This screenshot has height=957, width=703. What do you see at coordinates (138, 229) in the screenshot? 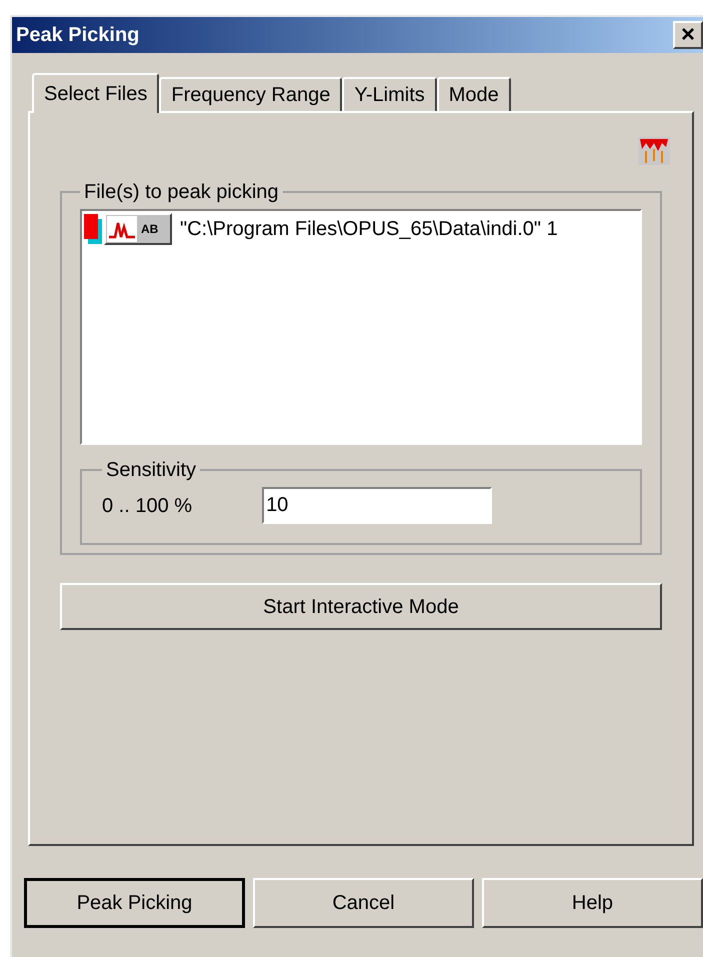
I see `file-type-button: AB` at bounding box center [138, 229].